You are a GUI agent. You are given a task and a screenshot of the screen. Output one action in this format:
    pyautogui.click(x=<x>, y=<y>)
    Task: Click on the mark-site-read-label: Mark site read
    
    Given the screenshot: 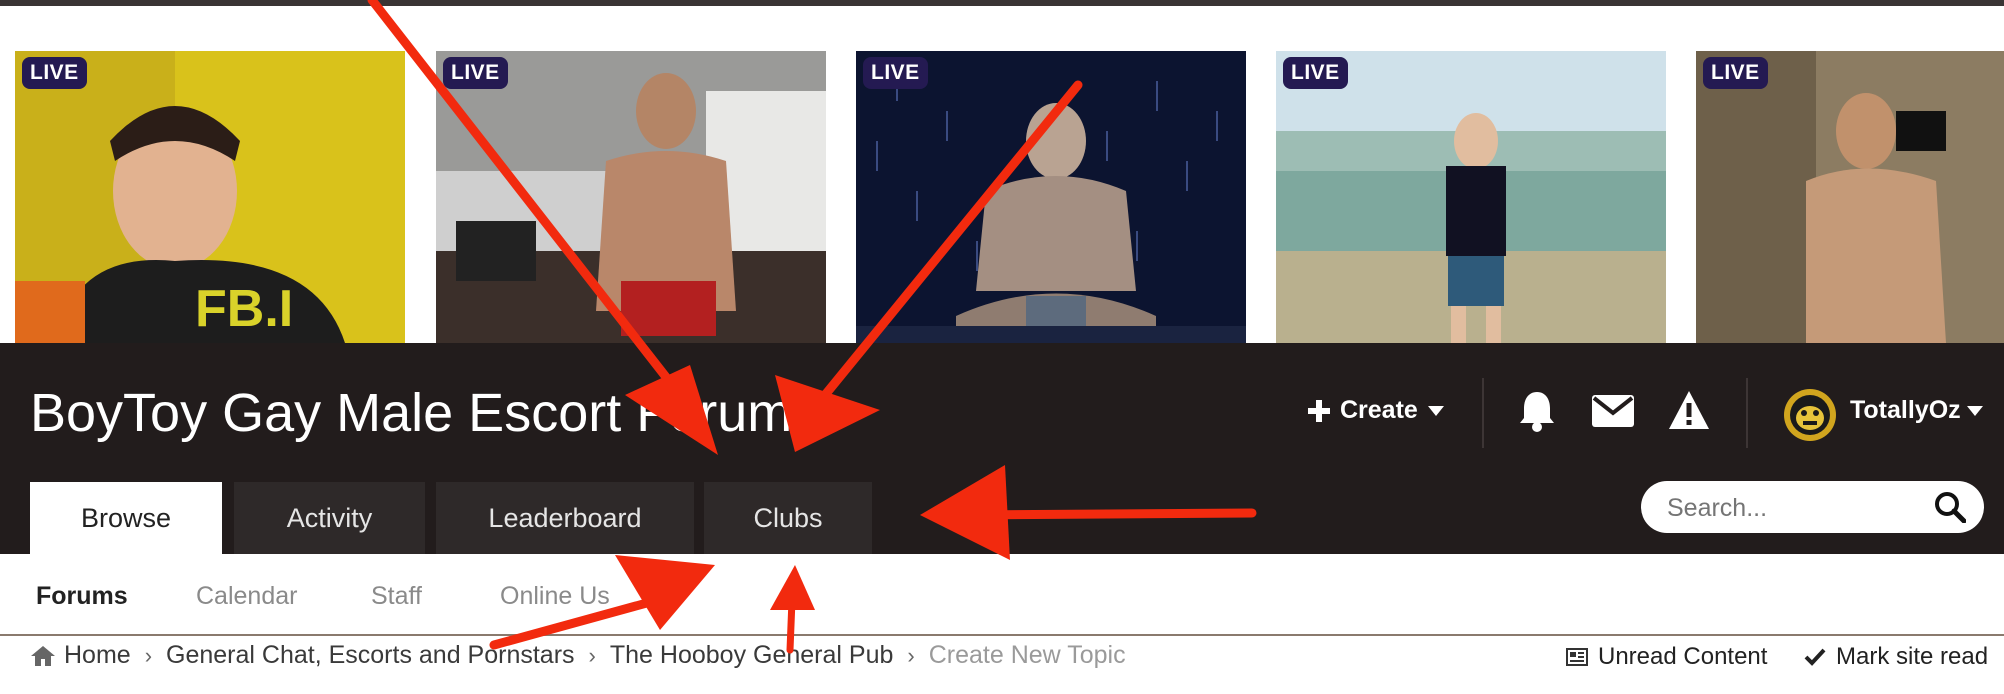 What is the action you would take?
    pyautogui.click(x=1912, y=656)
    